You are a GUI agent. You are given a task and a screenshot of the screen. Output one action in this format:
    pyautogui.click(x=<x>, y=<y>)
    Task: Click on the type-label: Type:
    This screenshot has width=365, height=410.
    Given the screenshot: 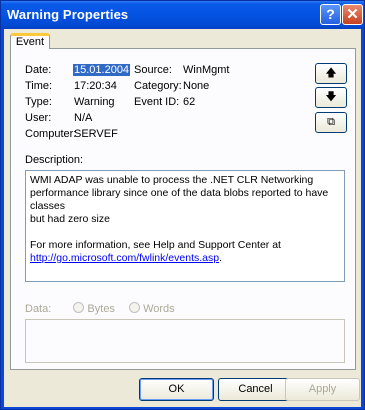 What is the action you would take?
    pyautogui.click(x=38, y=102)
    